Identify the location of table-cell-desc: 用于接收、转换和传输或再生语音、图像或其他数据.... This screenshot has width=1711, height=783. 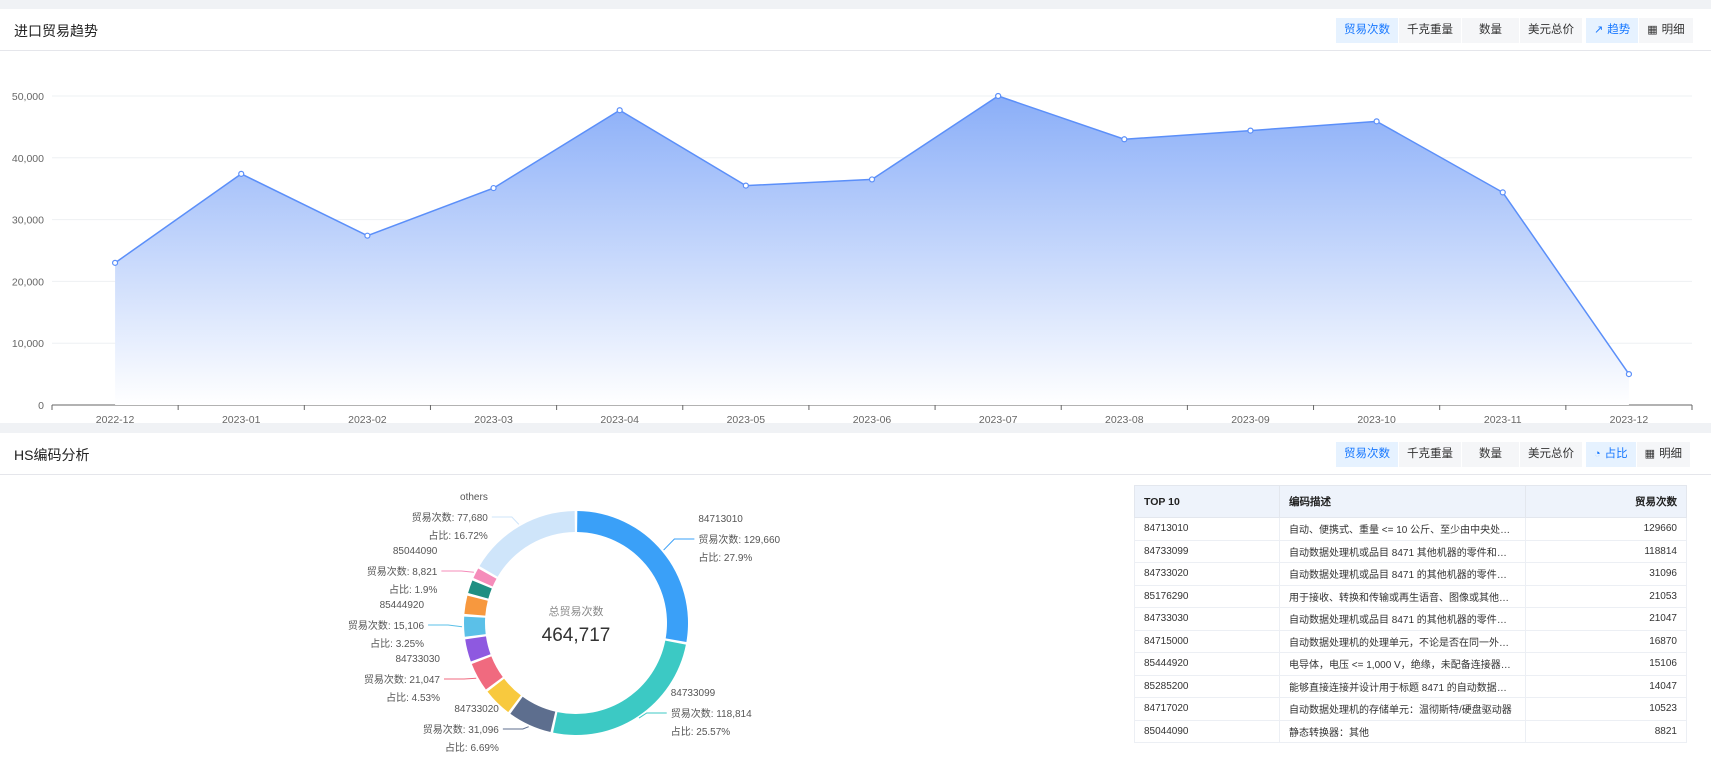
(1402, 596).